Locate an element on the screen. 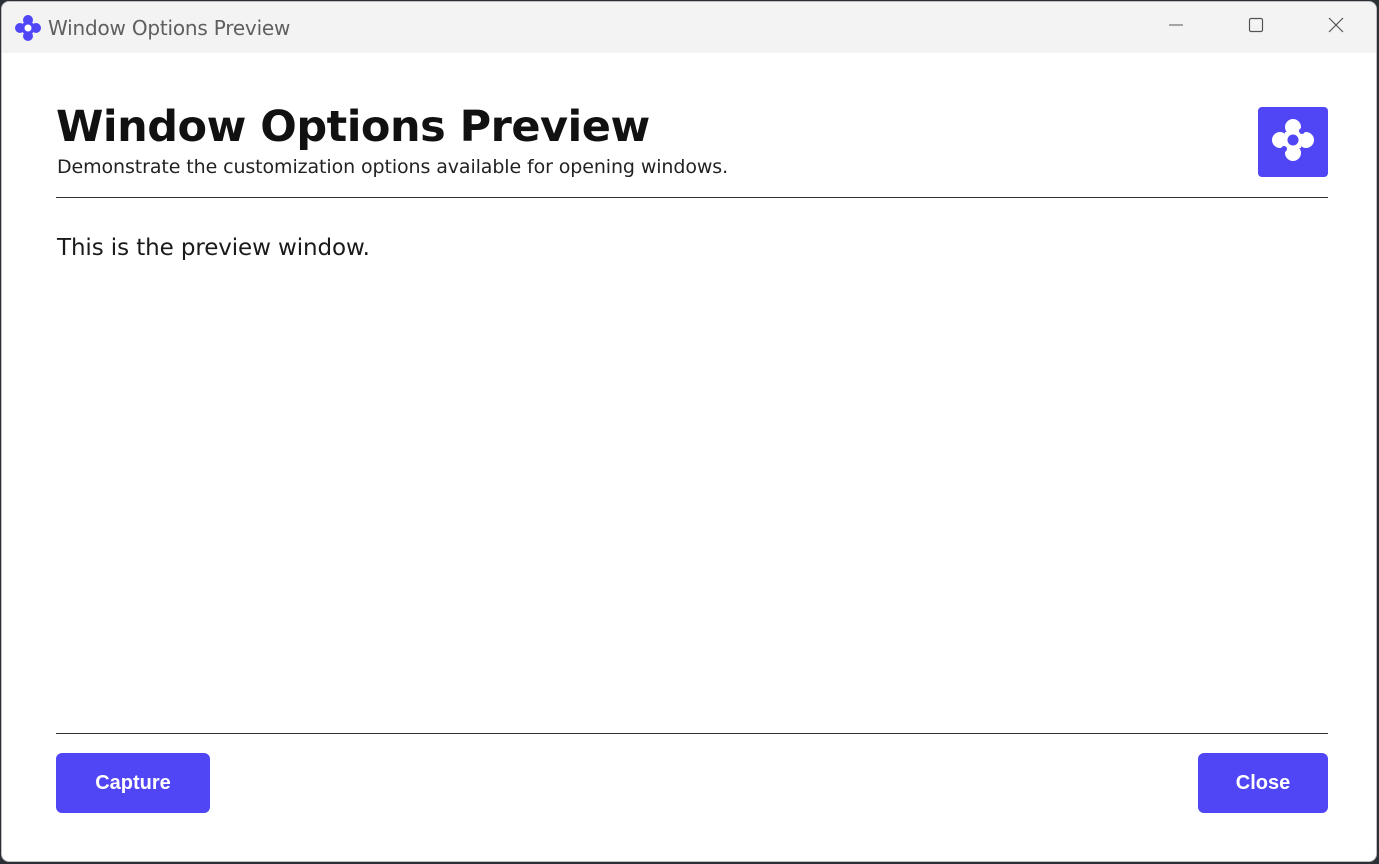 Image resolution: width=1379 pixels, height=864 pixels. maximize-icon is located at coordinates (1256, 27).